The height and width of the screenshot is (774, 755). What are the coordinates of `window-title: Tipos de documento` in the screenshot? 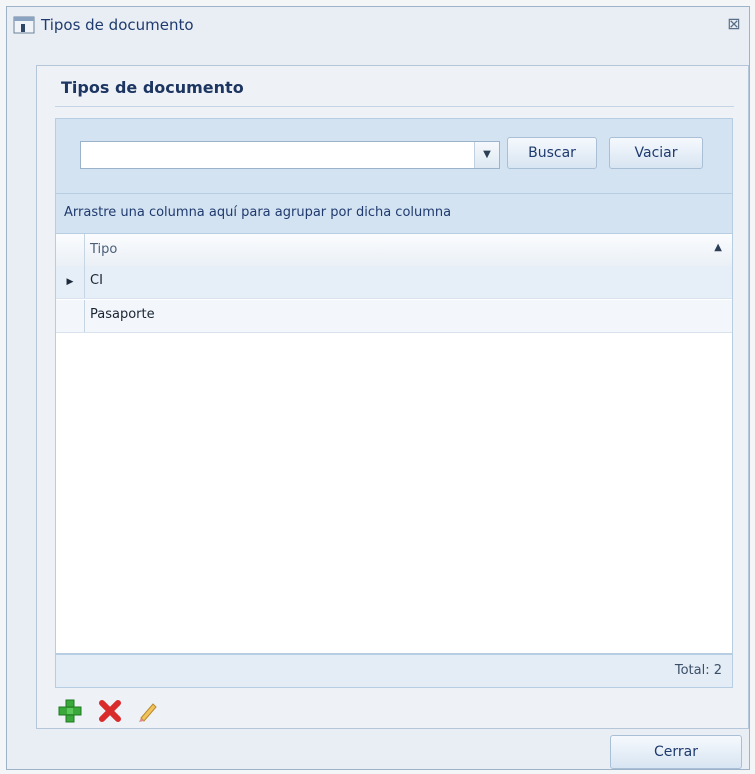 It's located at (117, 25).